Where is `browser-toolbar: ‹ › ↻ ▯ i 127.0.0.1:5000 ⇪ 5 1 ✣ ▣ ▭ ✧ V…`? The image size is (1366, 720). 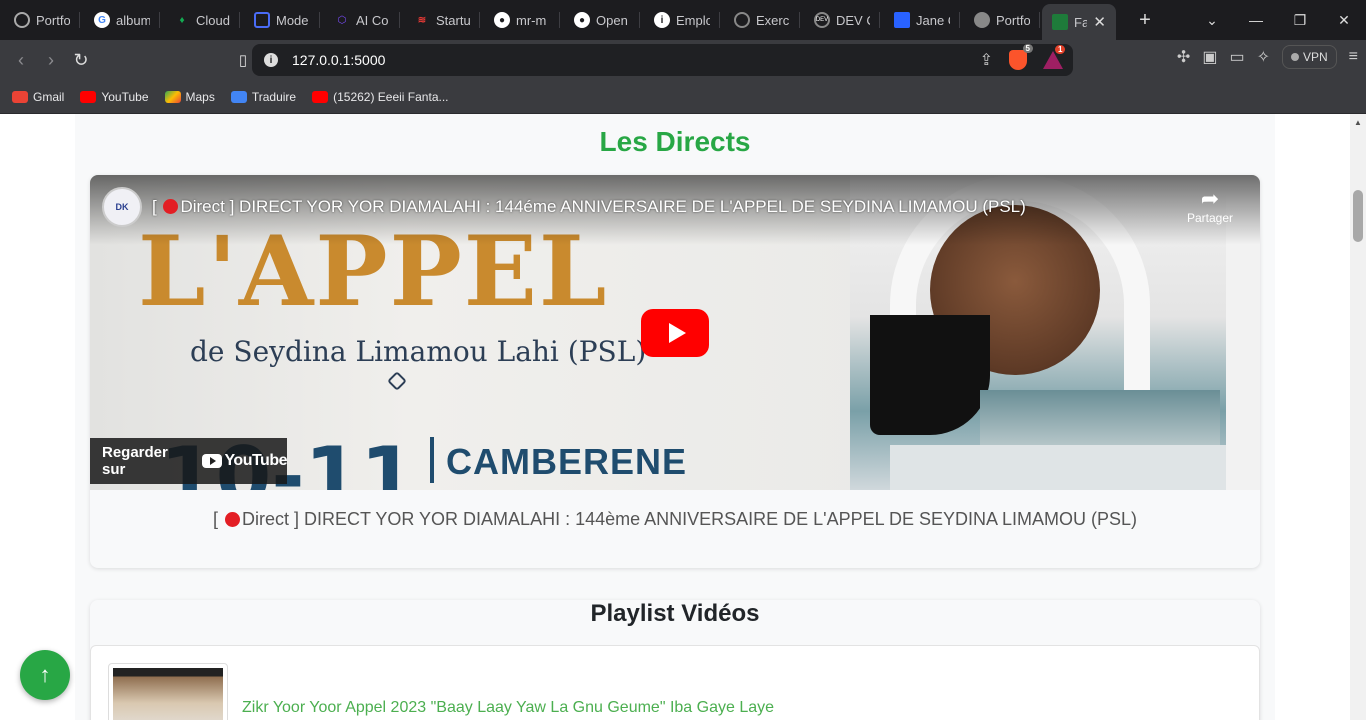 browser-toolbar: ‹ › ↻ ▯ i 127.0.0.1:5000 ⇪ 5 1 ✣ ▣ ▭ ✧ V… is located at coordinates (683, 60).